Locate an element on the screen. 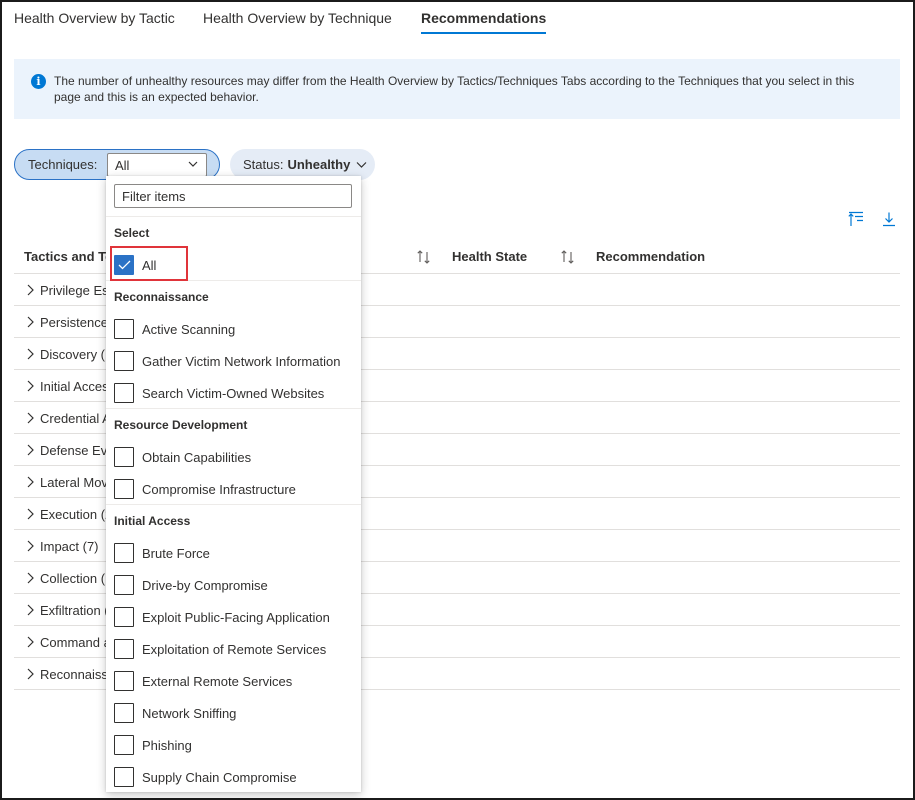 Image resolution: width=915 pixels, height=800 pixels. techniques-filter-label: Techniques: is located at coordinates (63, 164).